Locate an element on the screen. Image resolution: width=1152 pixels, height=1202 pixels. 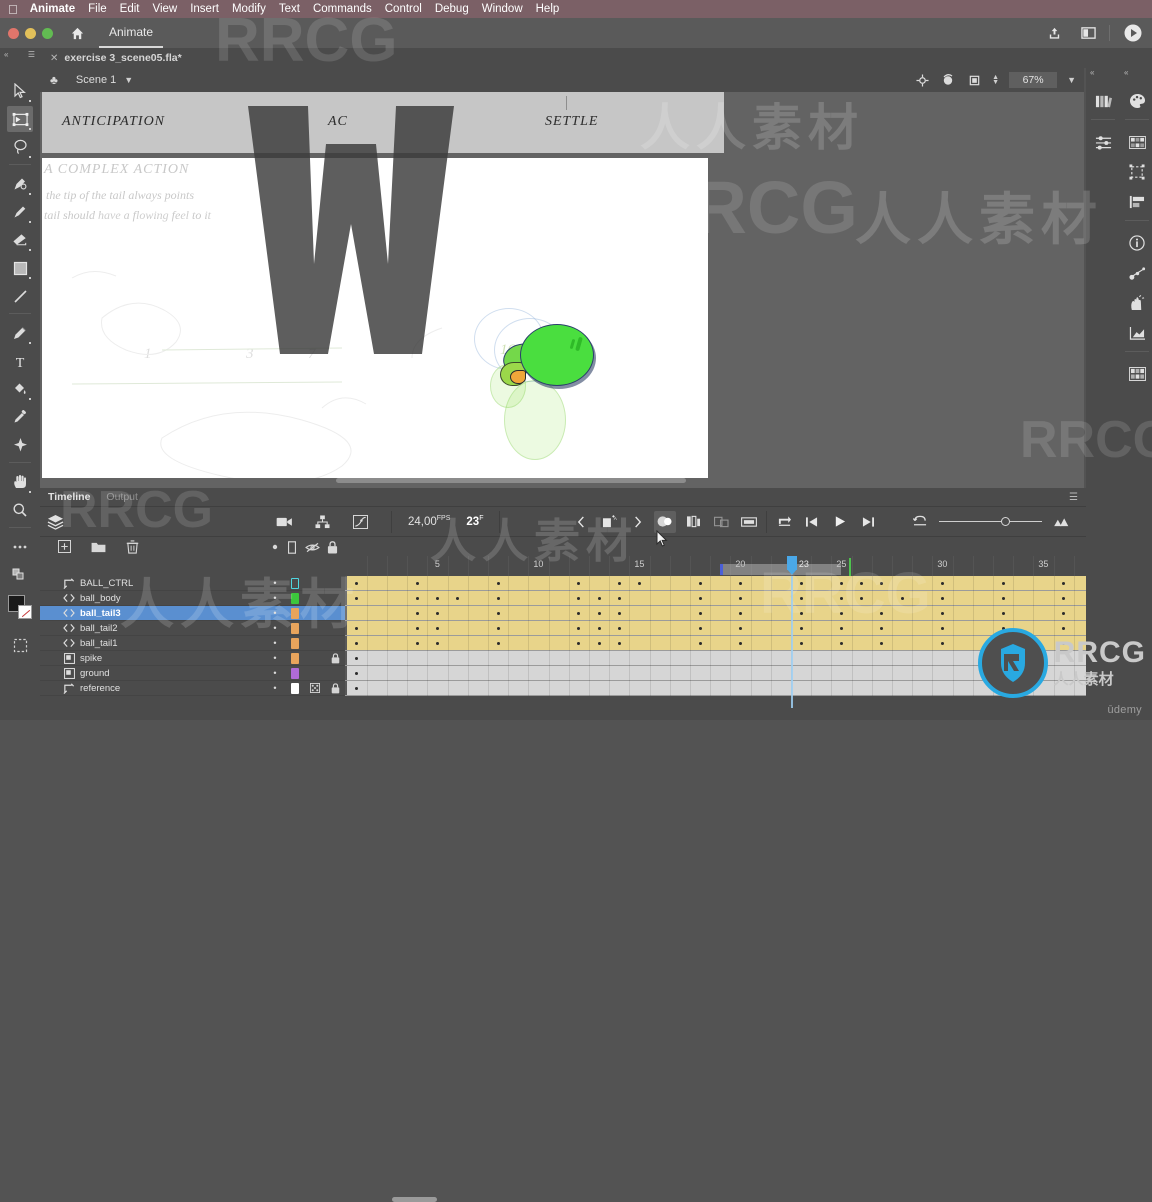
components-icon is located at coordinates (1137, 374).